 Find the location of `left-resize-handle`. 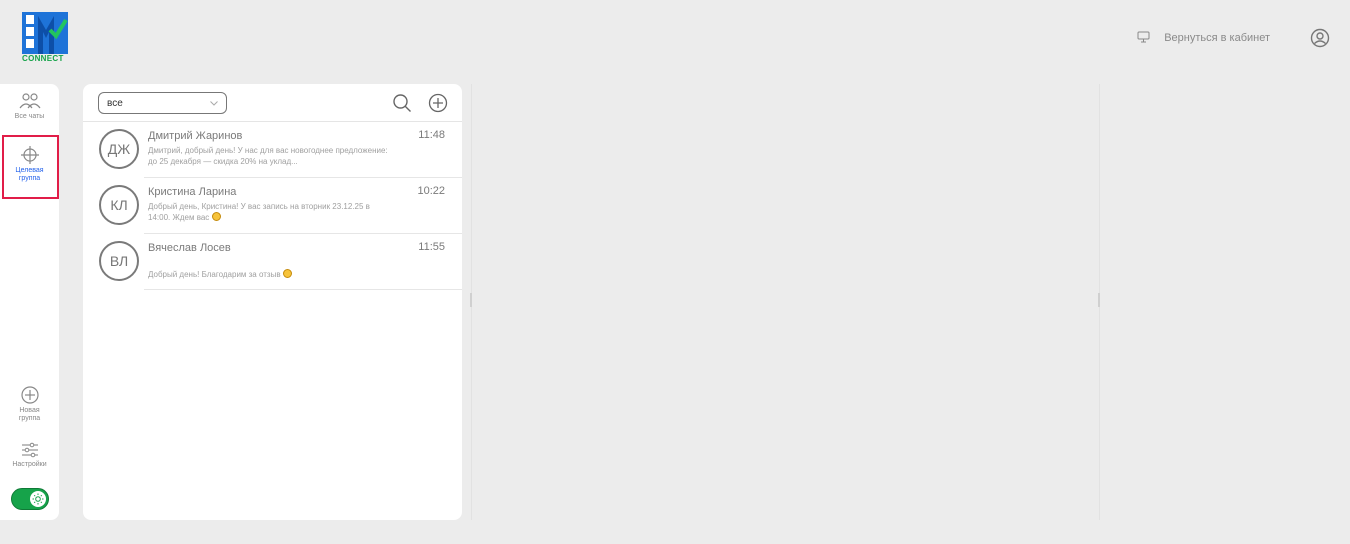

left-resize-handle is located at coordinates (471, 300).